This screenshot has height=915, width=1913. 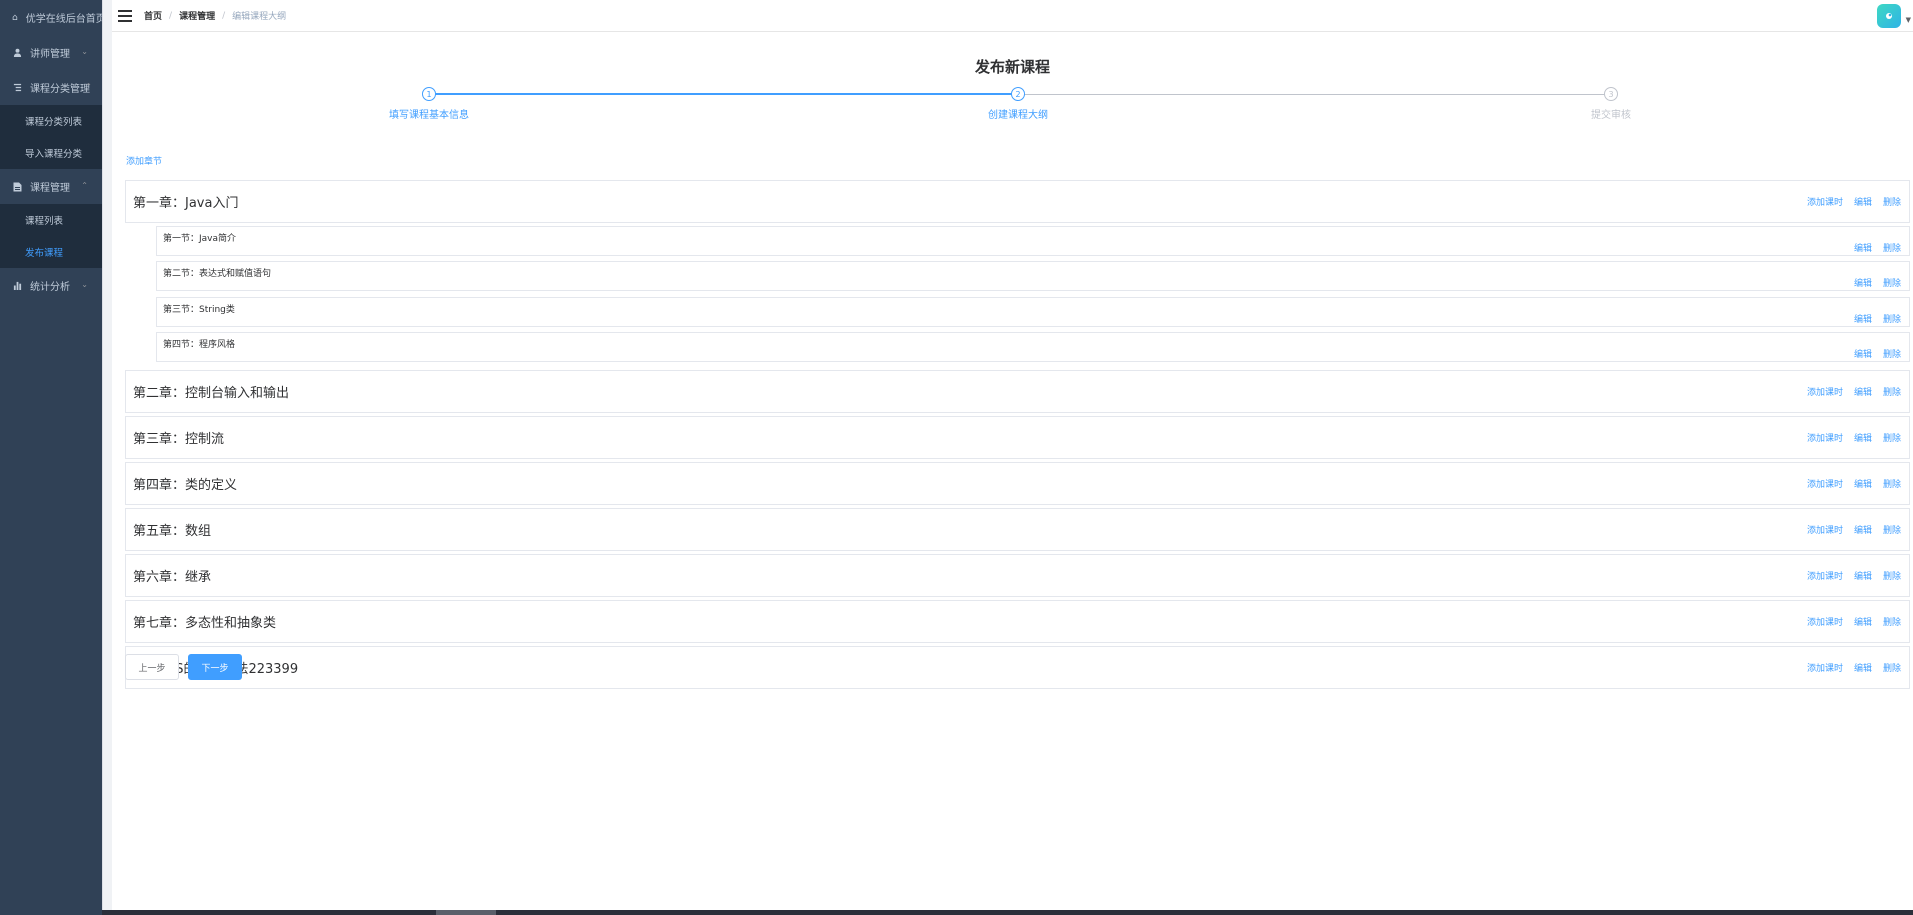 I want to click on user-icon, so click(x=17, y=53).